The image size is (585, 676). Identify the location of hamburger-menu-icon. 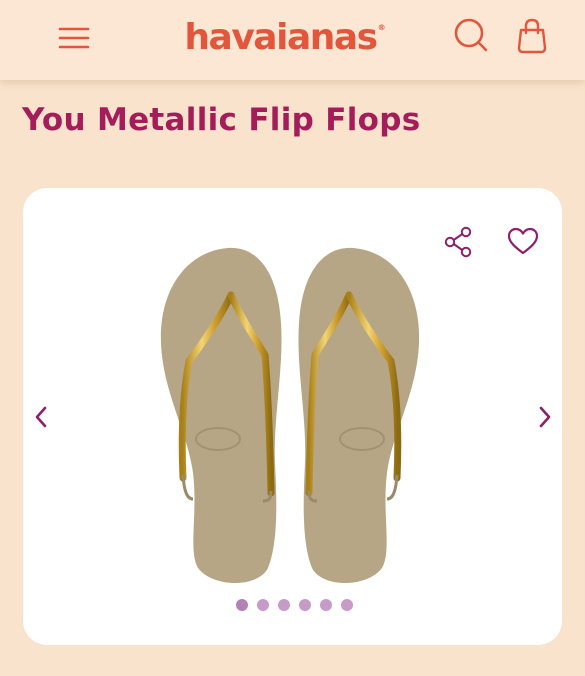
(74, 38).